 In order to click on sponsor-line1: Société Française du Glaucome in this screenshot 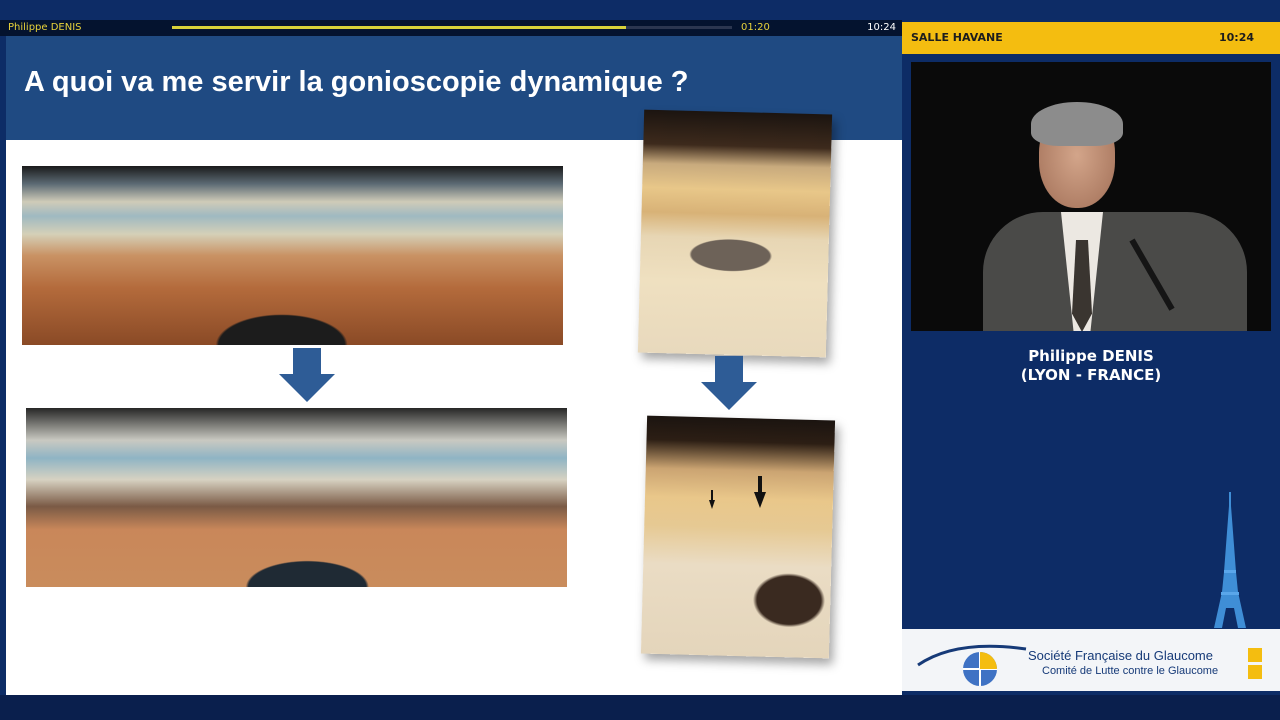, I will do `click(1120, 655)`.